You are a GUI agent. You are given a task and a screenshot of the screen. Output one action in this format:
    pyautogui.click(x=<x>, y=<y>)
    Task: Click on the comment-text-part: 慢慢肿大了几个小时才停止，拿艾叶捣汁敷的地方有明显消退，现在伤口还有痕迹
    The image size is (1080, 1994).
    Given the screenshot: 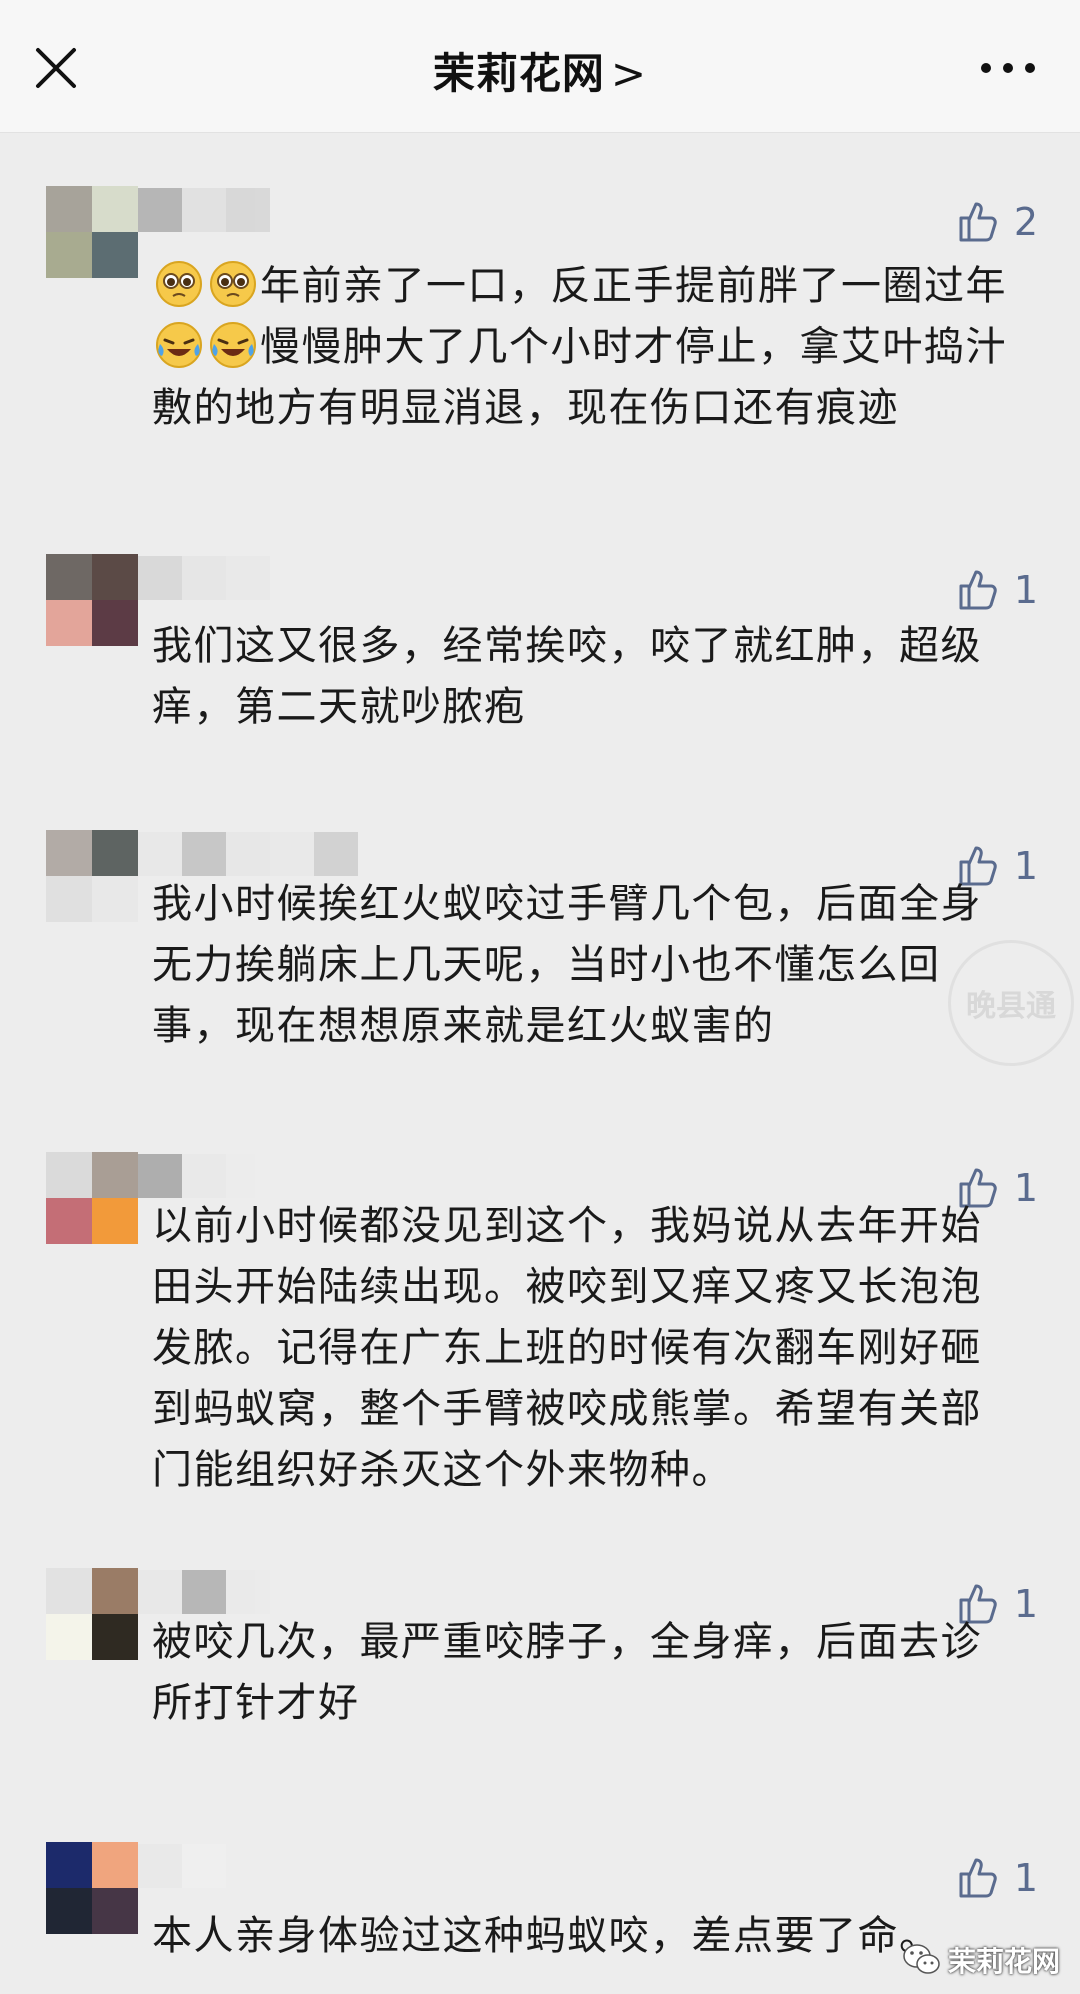 What is the action you would take?
    pyautogui.click(x=579, y=377)
    